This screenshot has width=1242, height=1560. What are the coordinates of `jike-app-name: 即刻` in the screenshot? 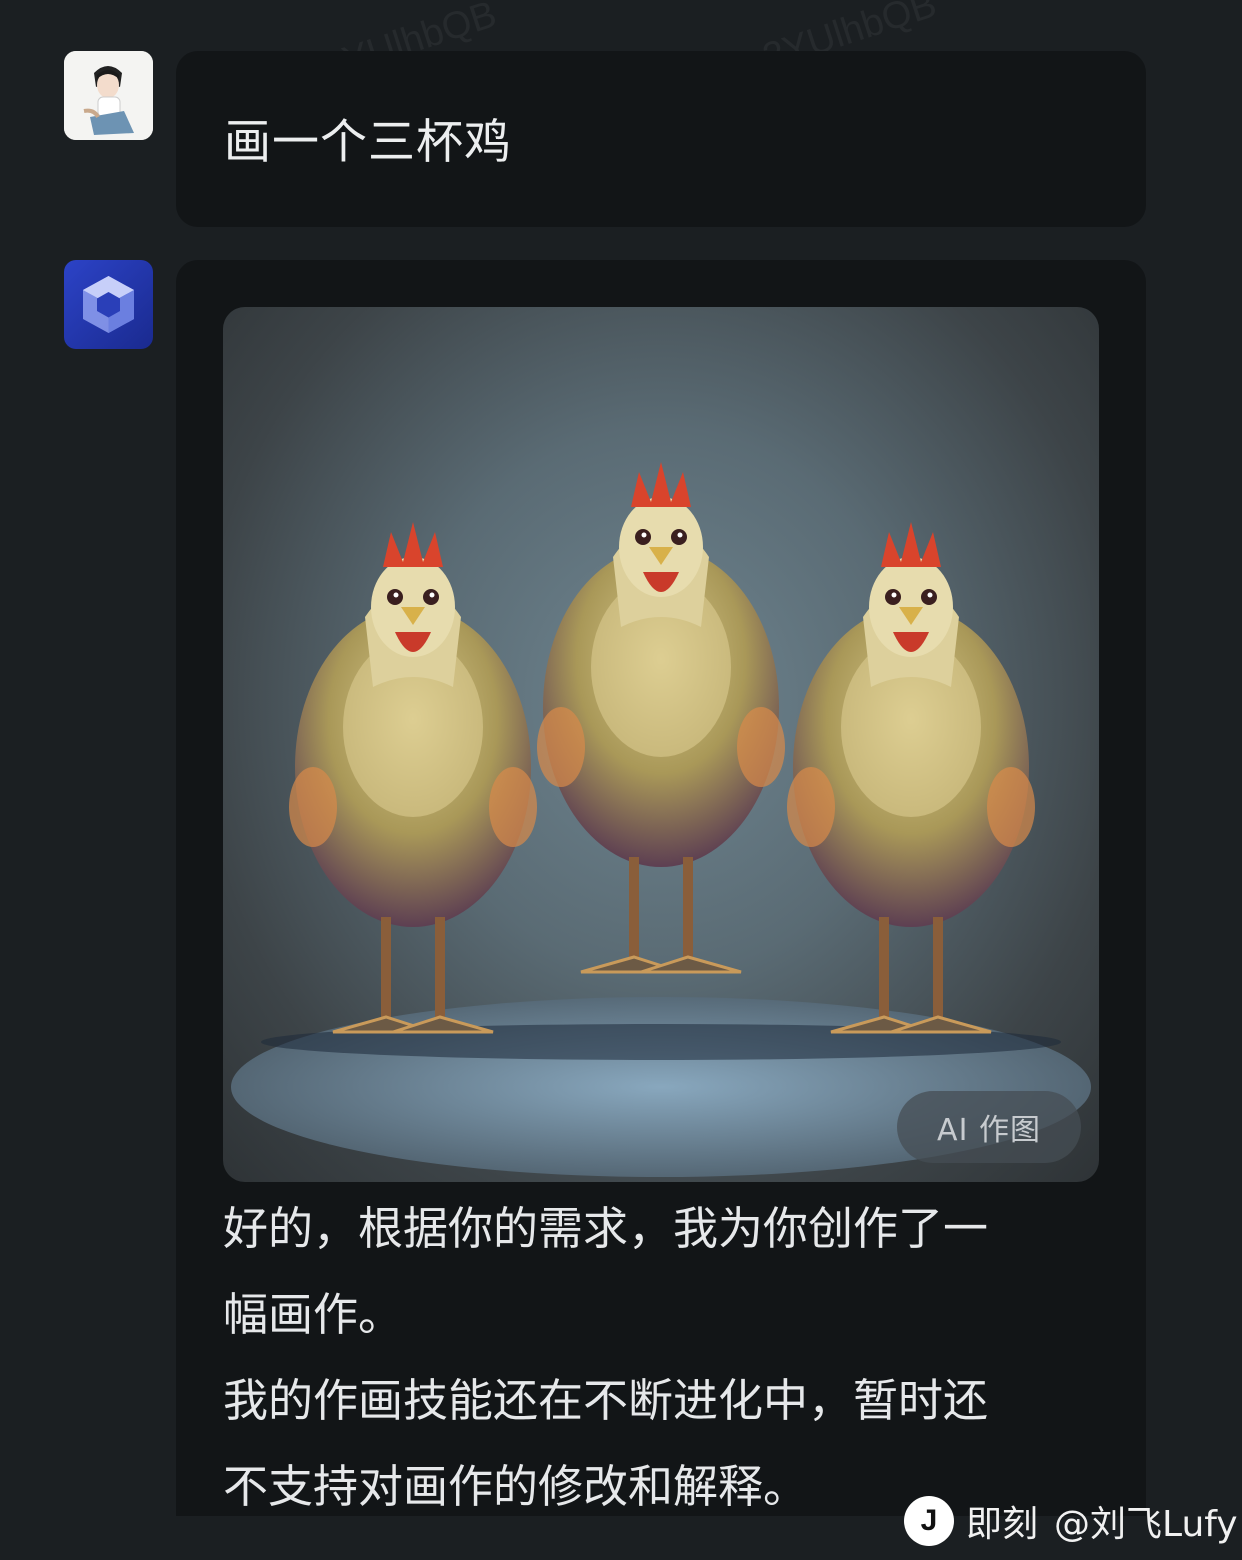 It's located at (1002, 1524).